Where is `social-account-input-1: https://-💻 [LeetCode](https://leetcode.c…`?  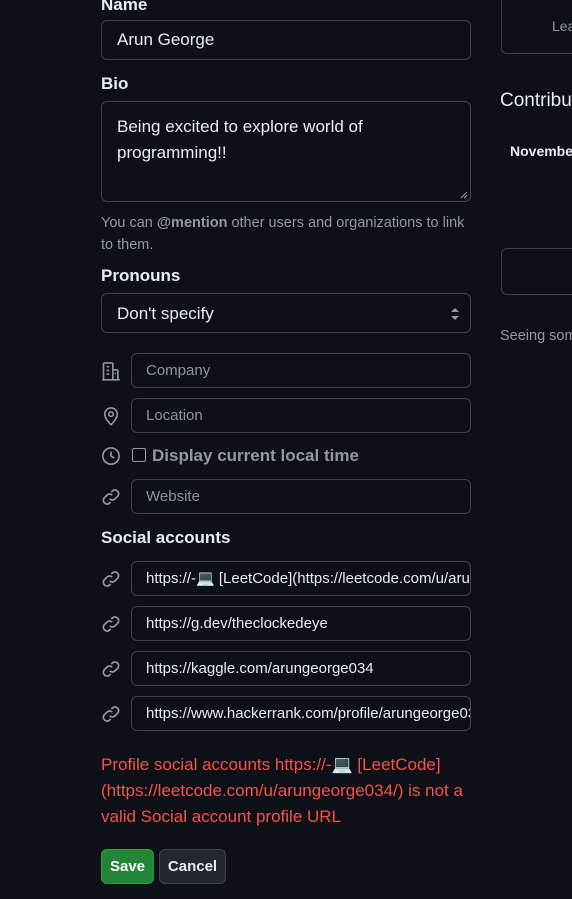 social-account-input-1: https://-💻 [LeetCode](https://leetcode.c… is located at coordinates (301, 578).